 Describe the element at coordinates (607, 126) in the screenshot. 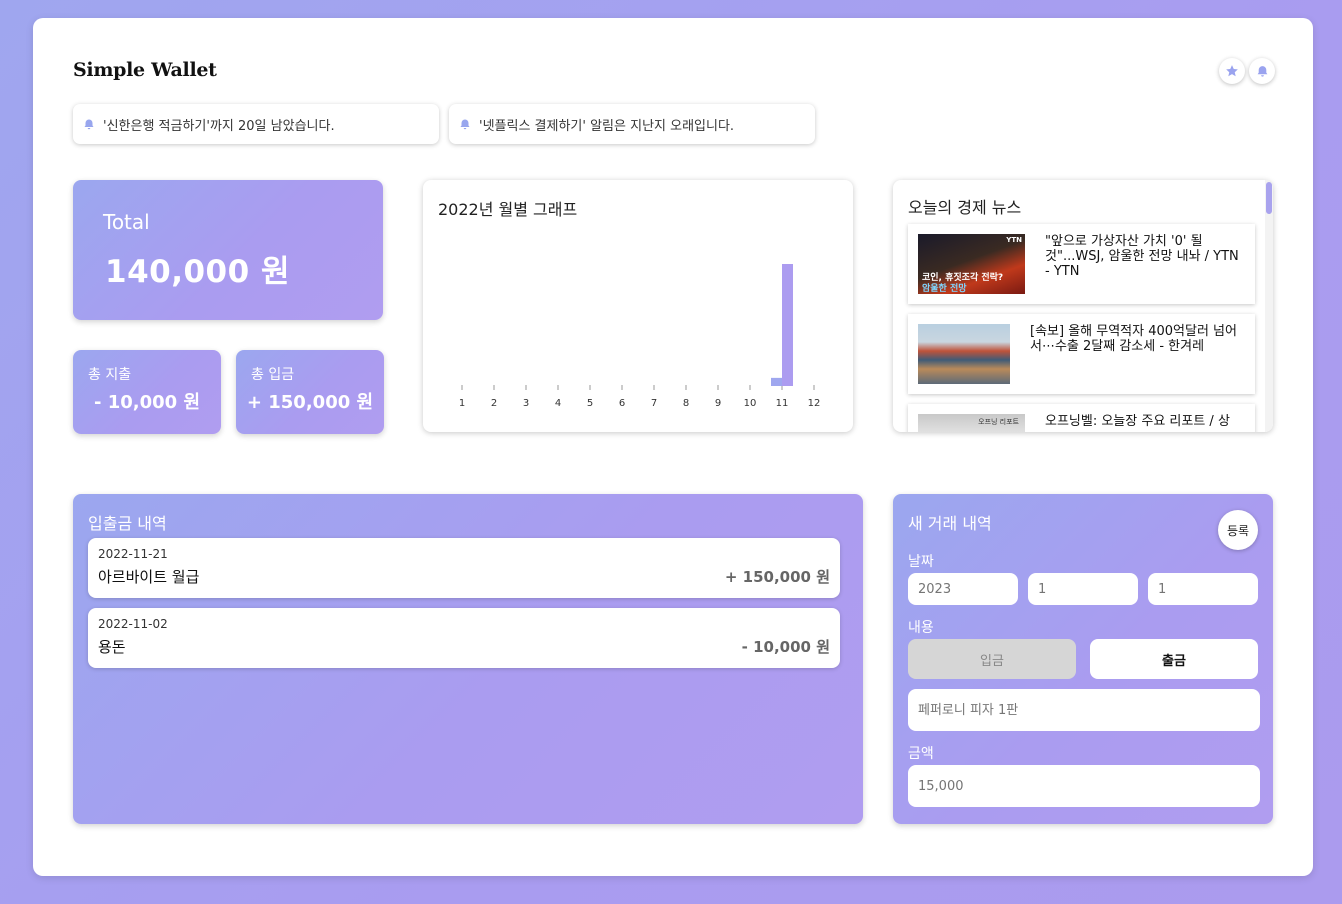

I see `notification-text: '넷플릭스 결제하기' 알림은 지난지 오래입니다.` at that location.